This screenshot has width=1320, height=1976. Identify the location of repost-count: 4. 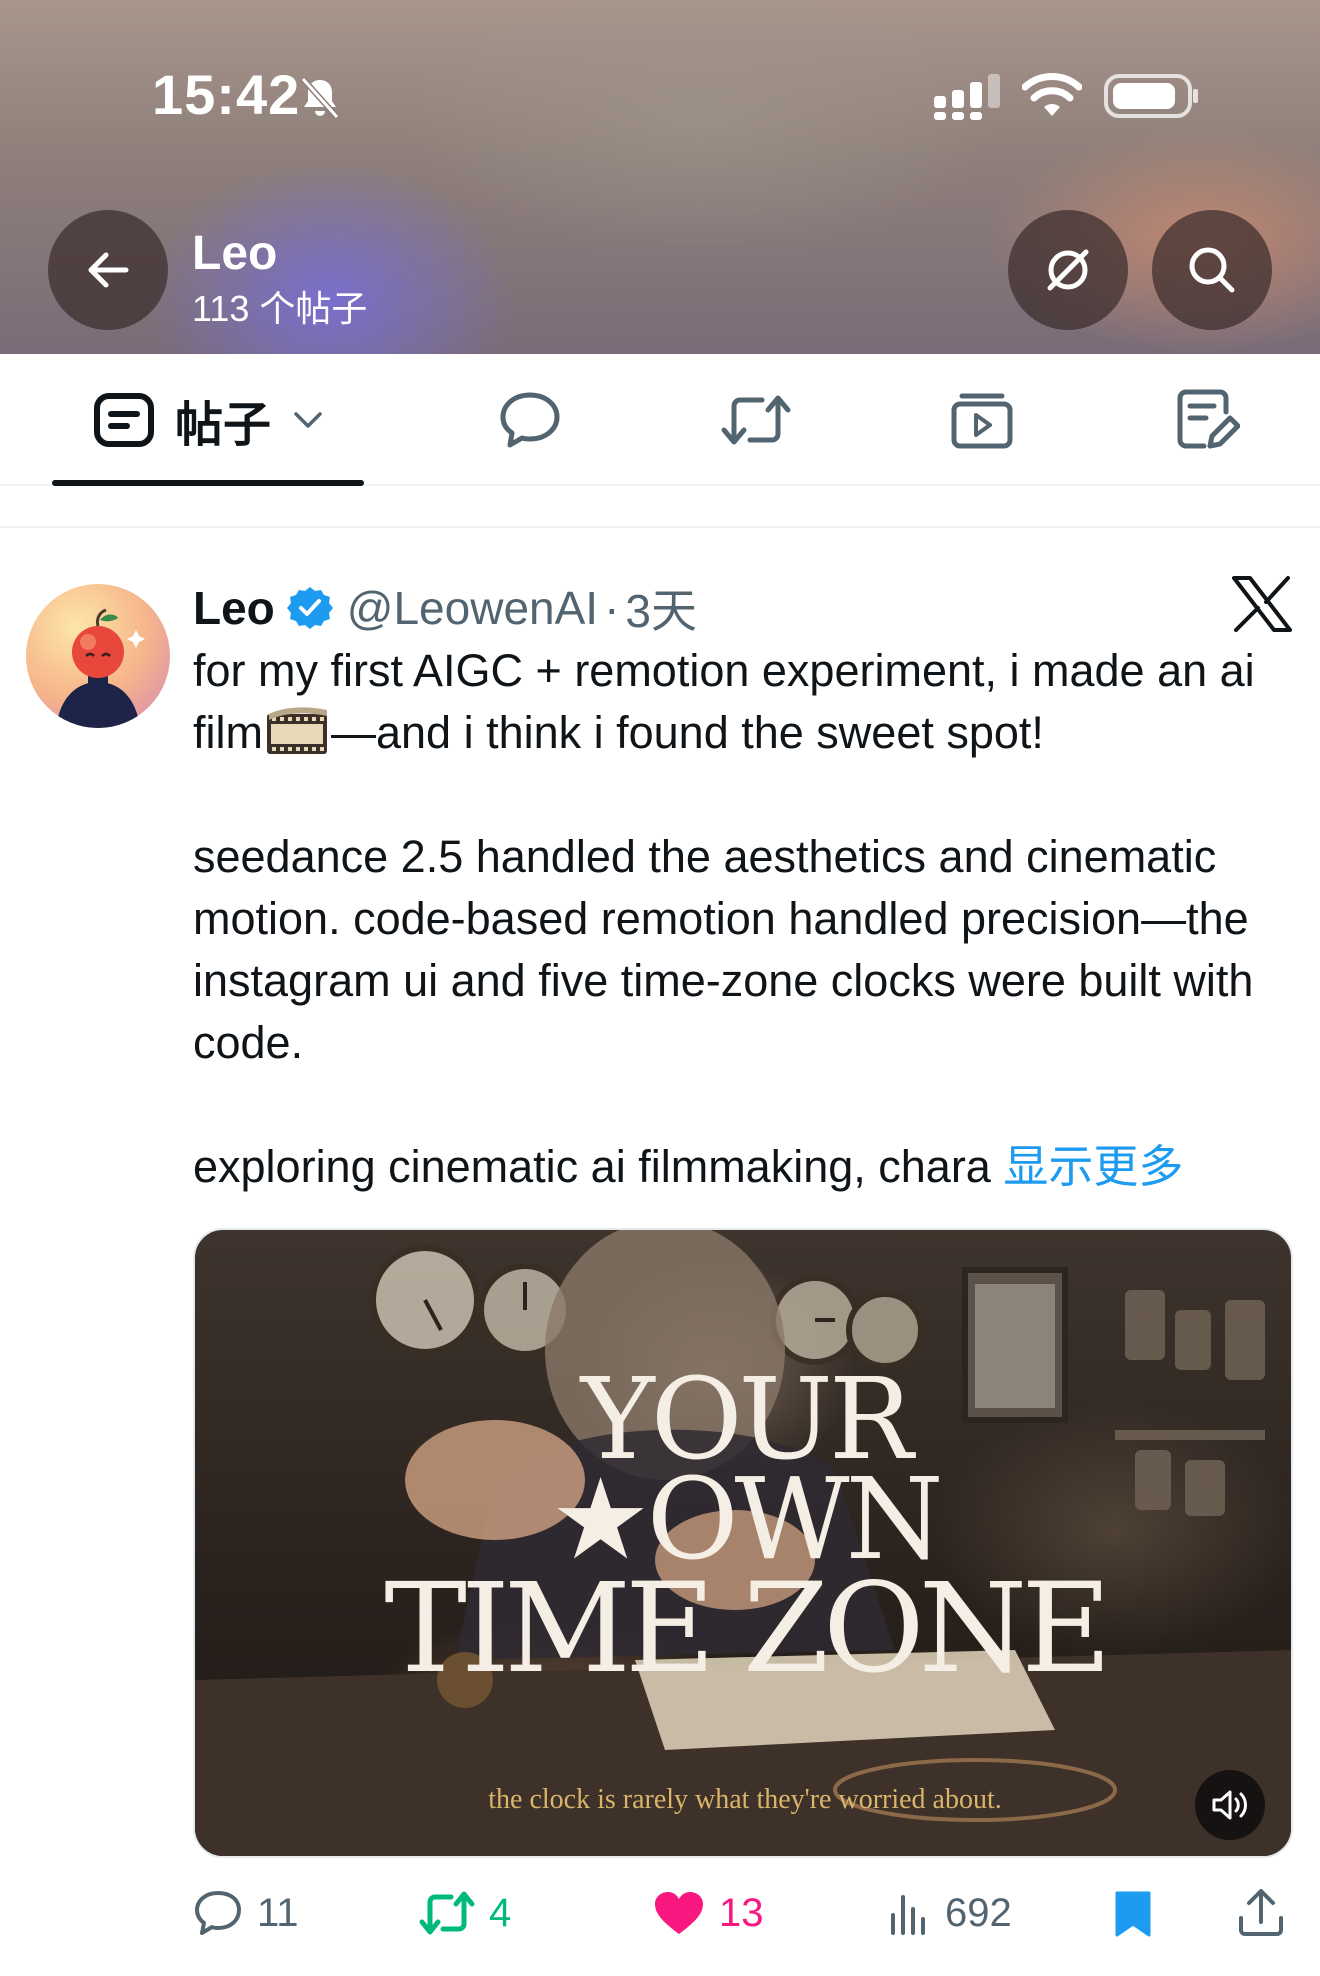
(500, 1912).